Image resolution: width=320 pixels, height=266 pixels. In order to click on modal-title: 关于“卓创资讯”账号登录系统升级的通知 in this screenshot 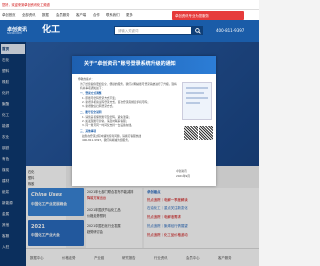, I will do `click(130, 64)`.